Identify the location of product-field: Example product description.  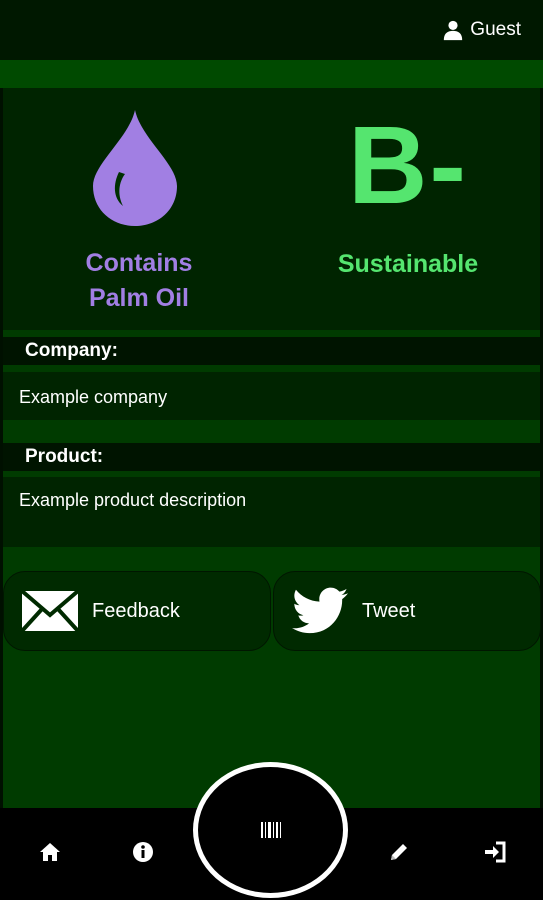
(271, 512).